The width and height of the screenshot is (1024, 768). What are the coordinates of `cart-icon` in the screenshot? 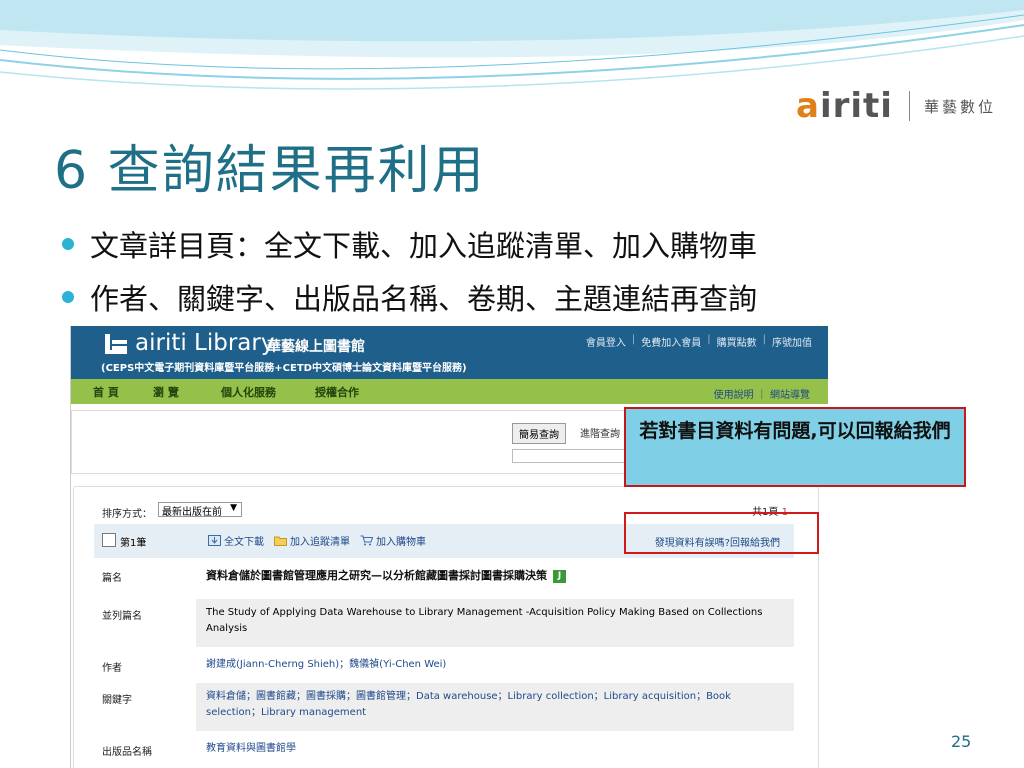 It's located at (366, 540).